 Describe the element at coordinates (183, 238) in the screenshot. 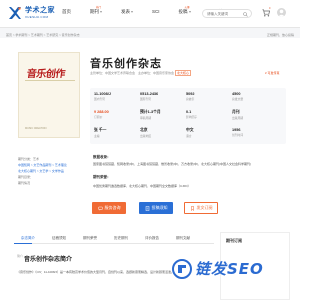

I see `tab-literature: 期刊文献` at that location.